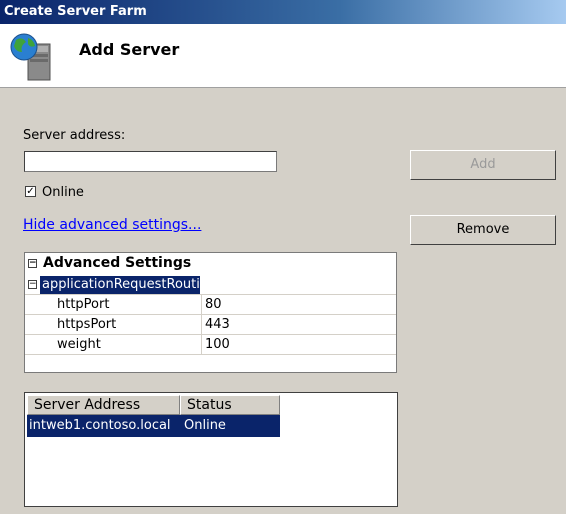 The height and width of the screenshot is (514, 566). Describe the element at coordinates (483, 230) in the screenshot. I see `remove-button: Remove` at that location.